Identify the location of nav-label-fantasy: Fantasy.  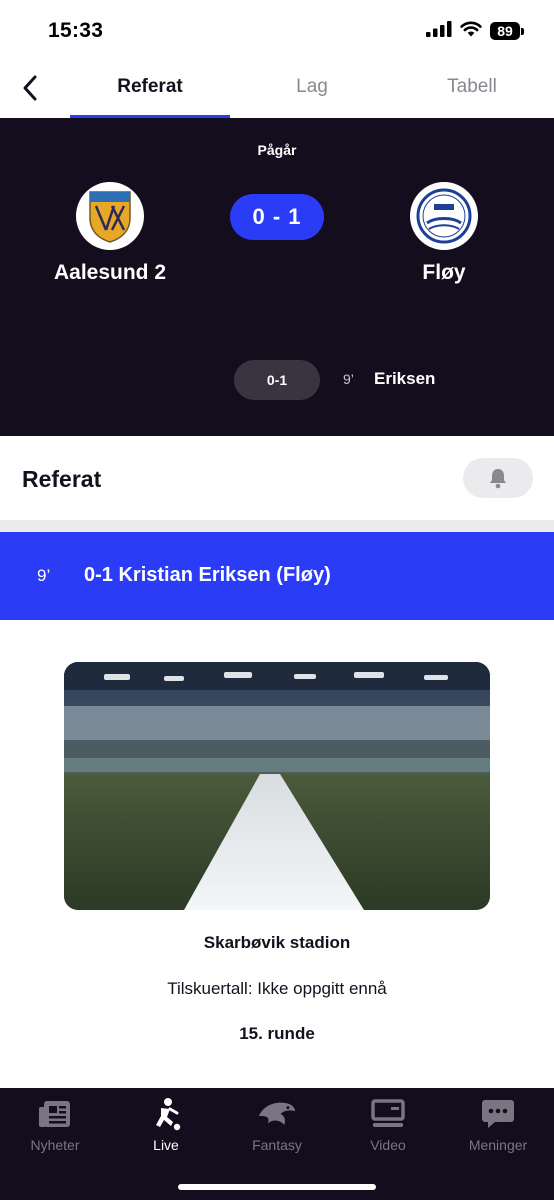
(277, 1145).